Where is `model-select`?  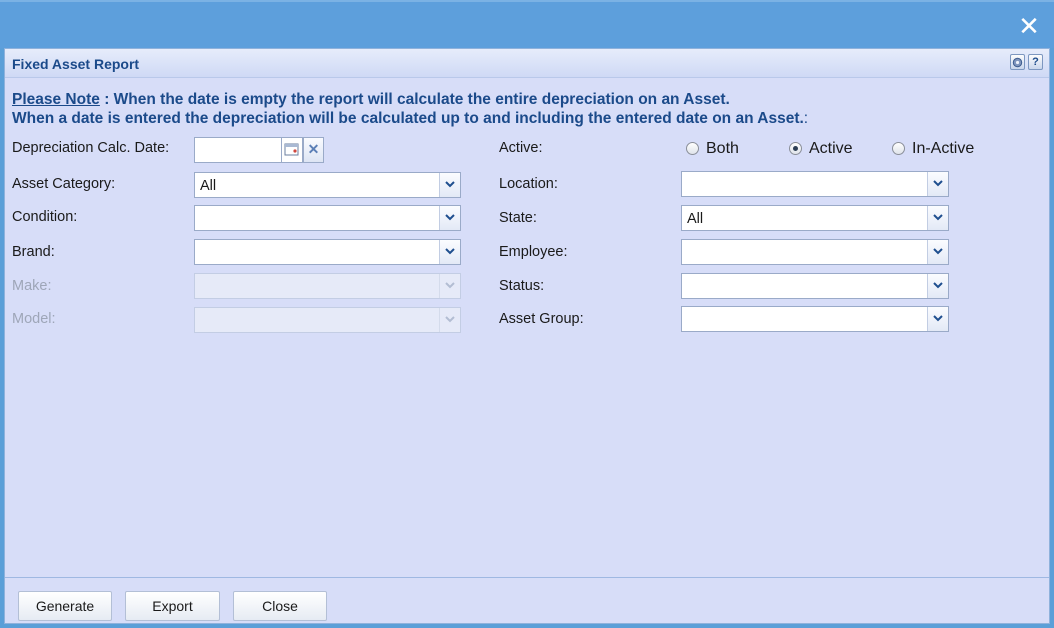 model-select is located at coordinates (327, 320).